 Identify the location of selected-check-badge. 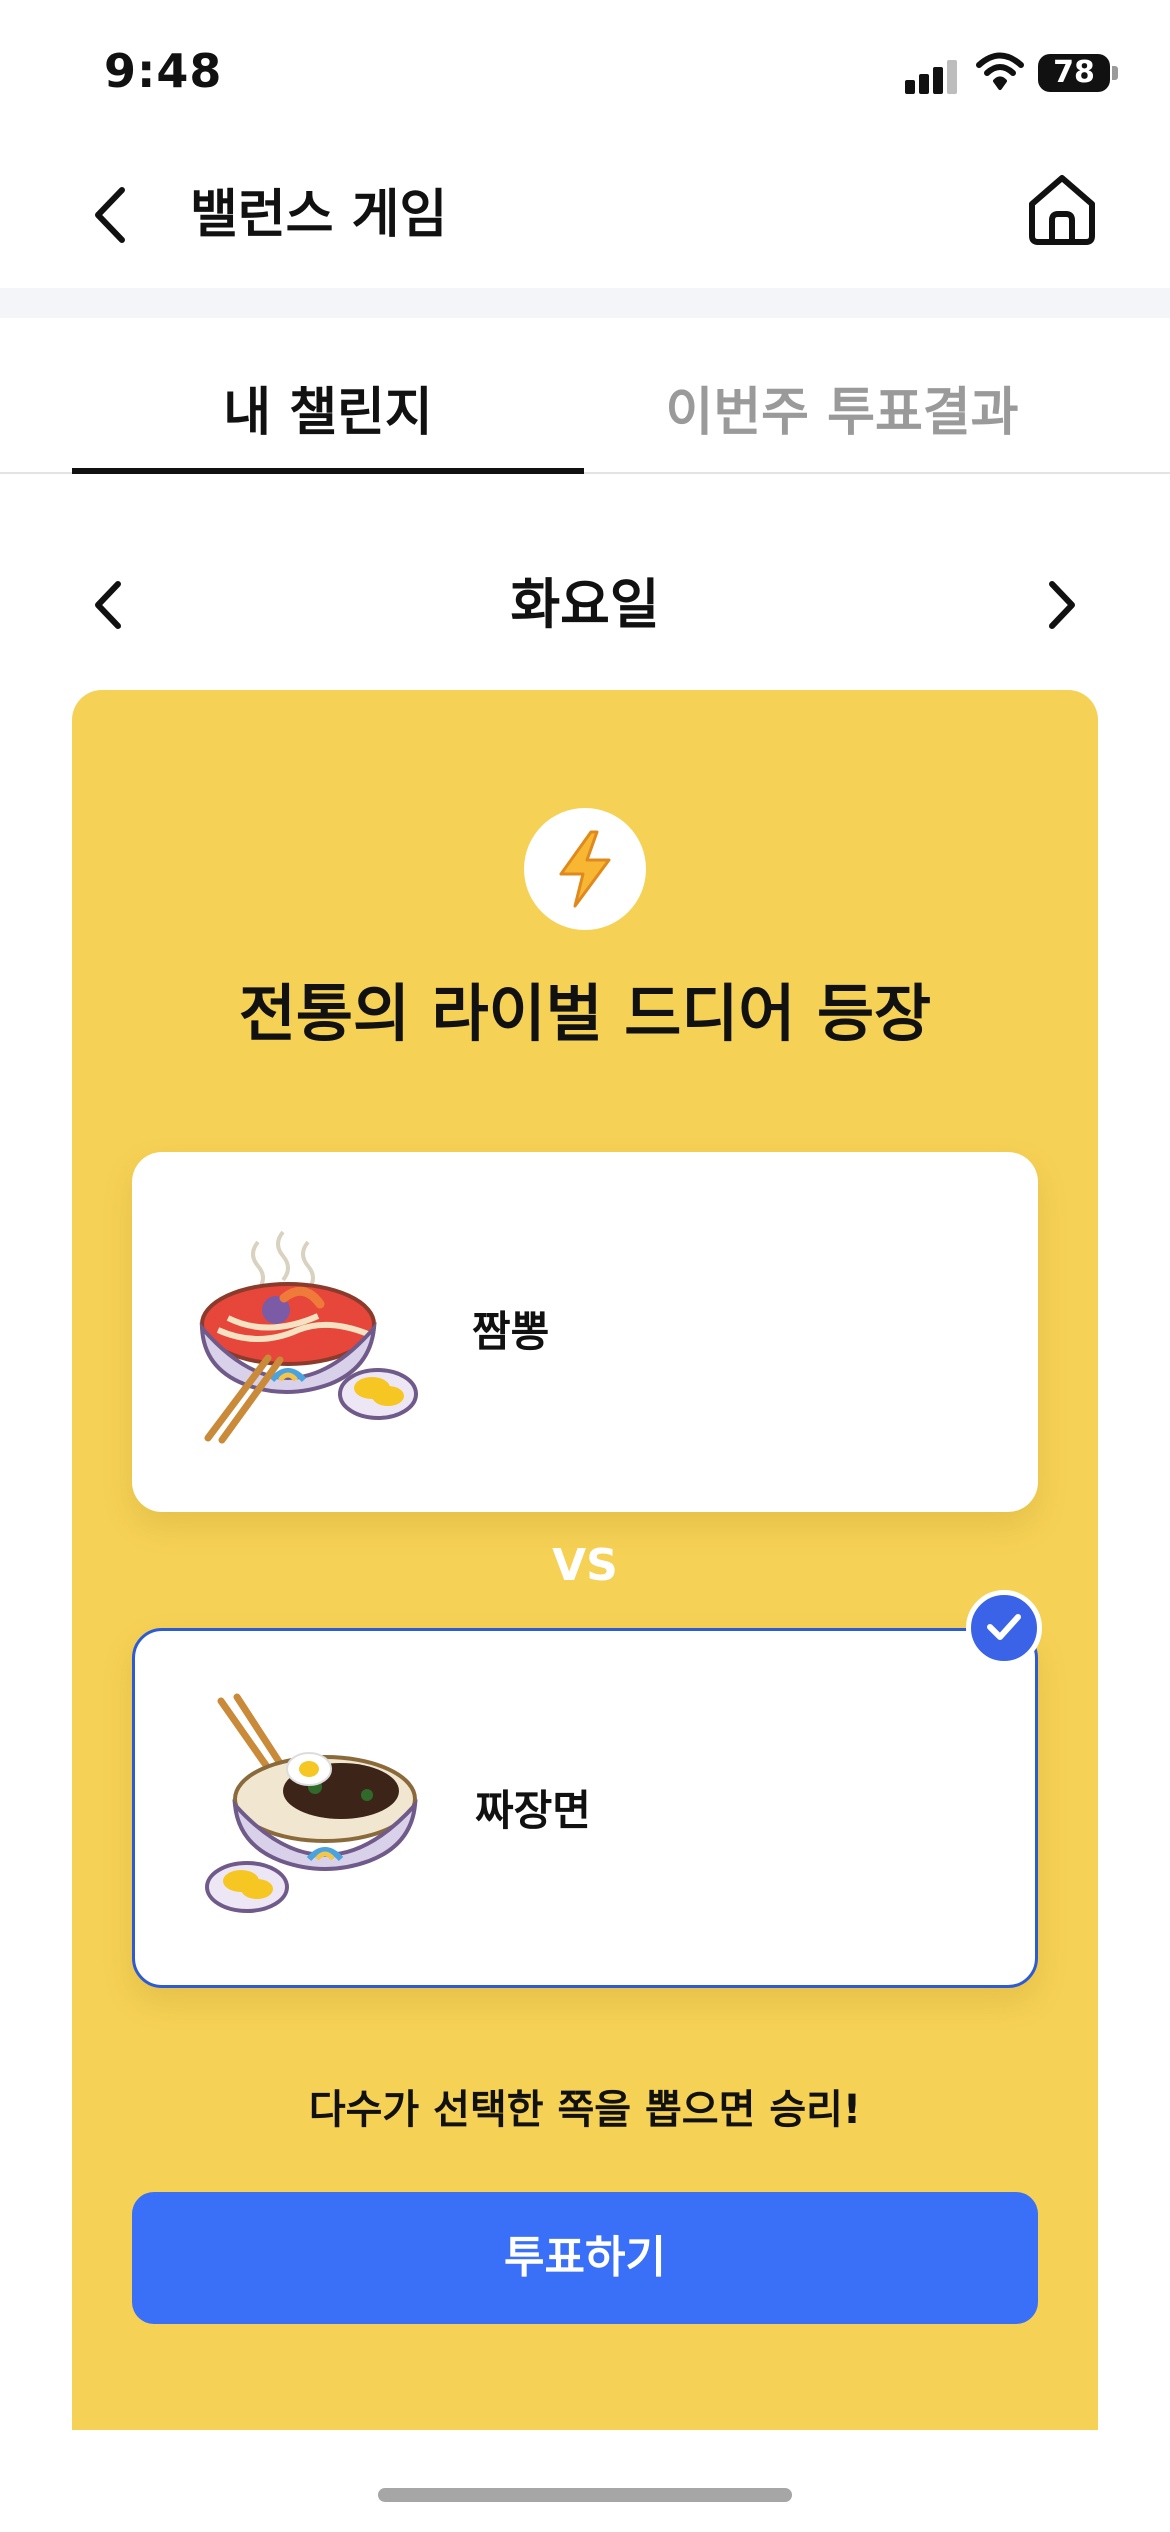
(1004, 1628).